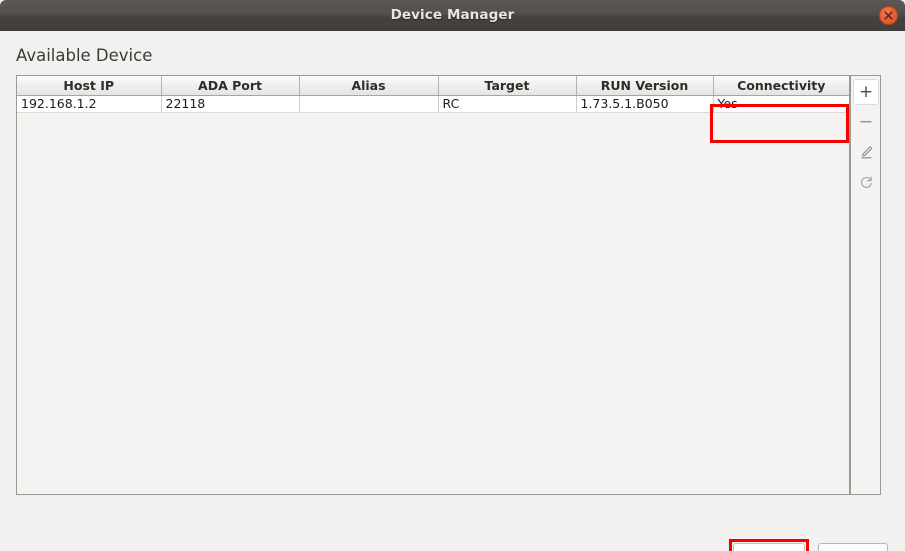 The width and height of the screenshot is (905, 551). I want to click on close-glyph, so click(888, 15).